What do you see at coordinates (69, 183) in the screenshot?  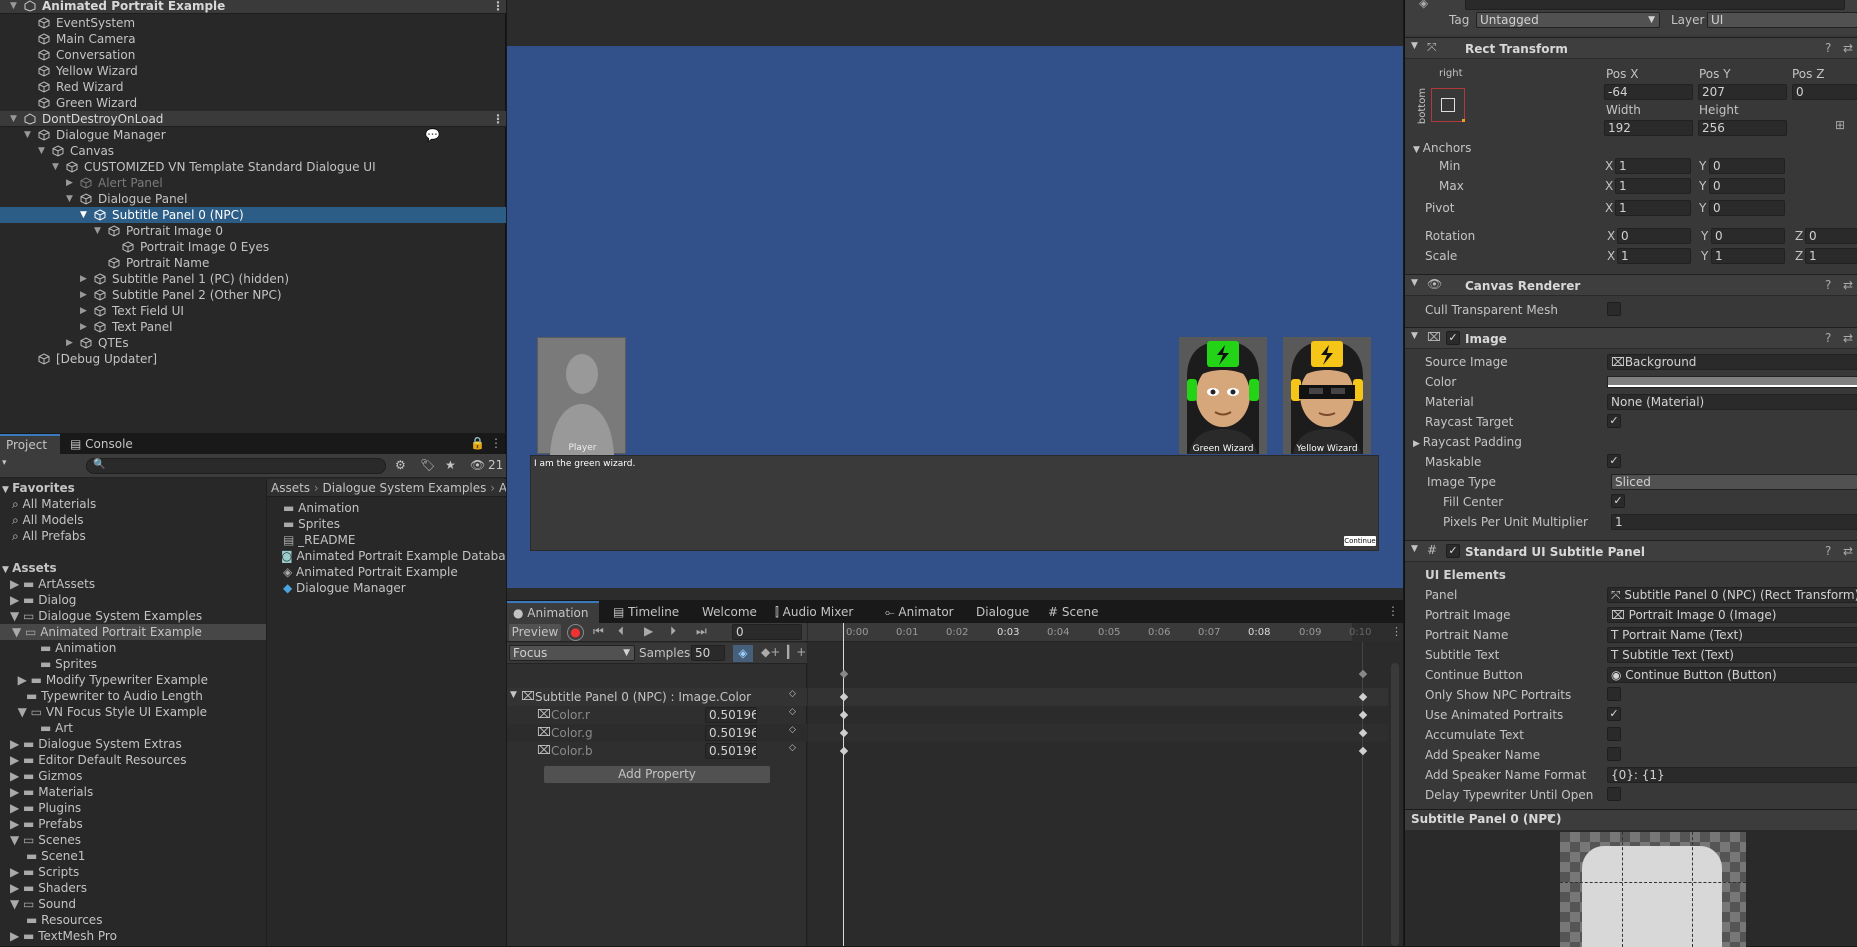 I see `collapse-arrow-icon: ▶` at bounding box center [69, 183].